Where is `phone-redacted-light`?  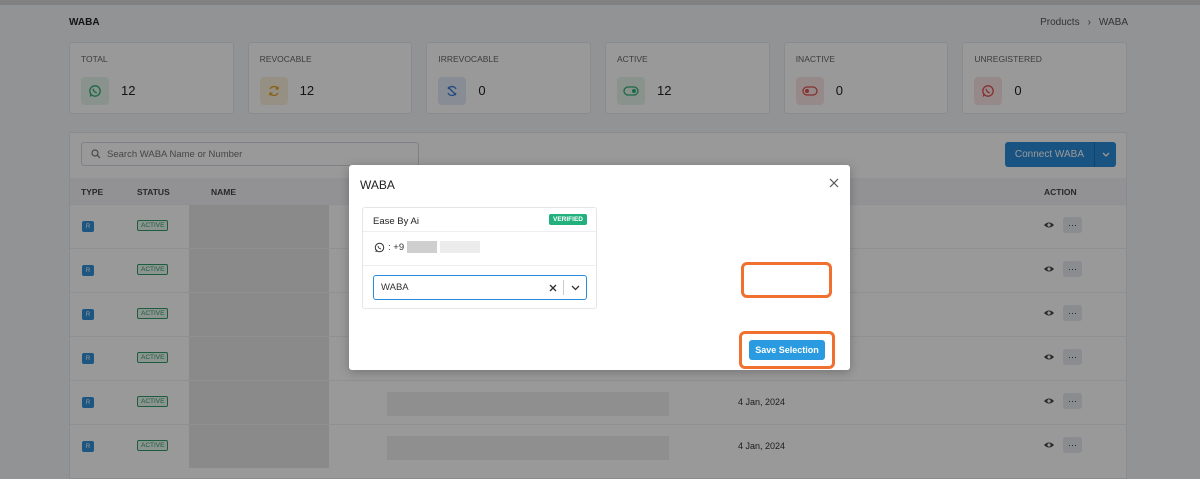 phone-redacted-light is located at coordinates (460, 247).